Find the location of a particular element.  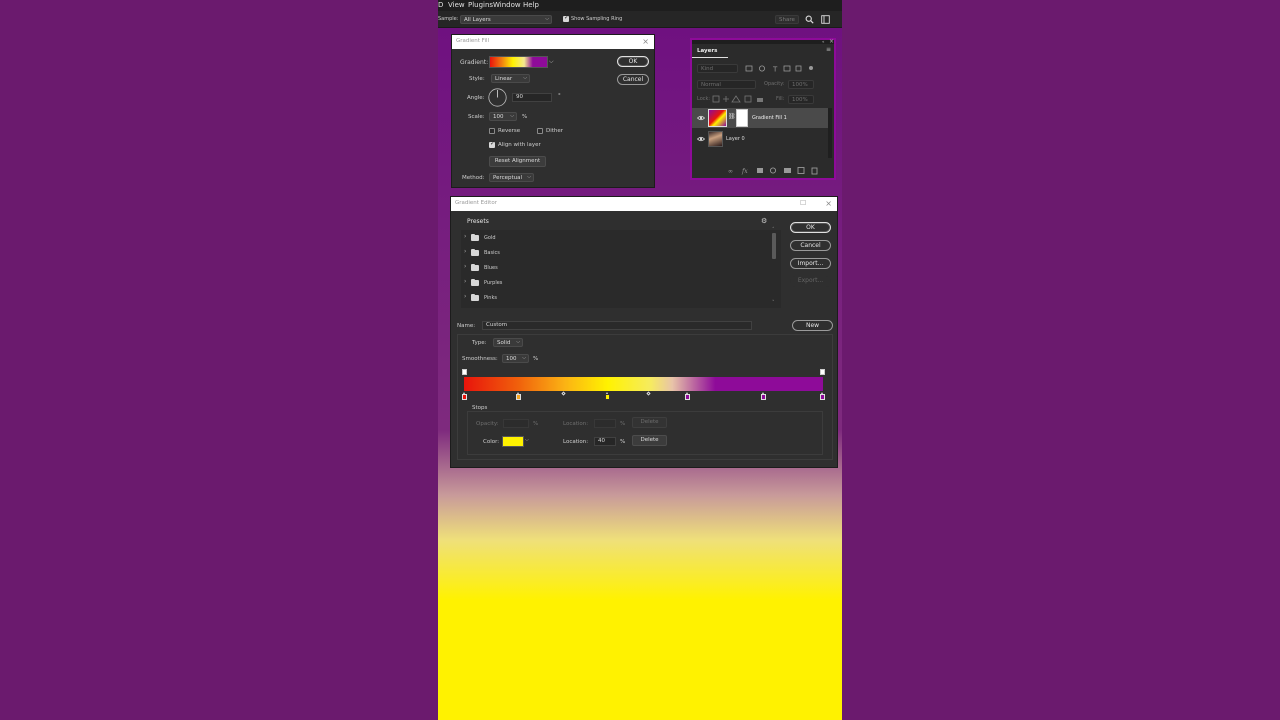

gradient-preview-swatch is located at coordinates (518, 62).